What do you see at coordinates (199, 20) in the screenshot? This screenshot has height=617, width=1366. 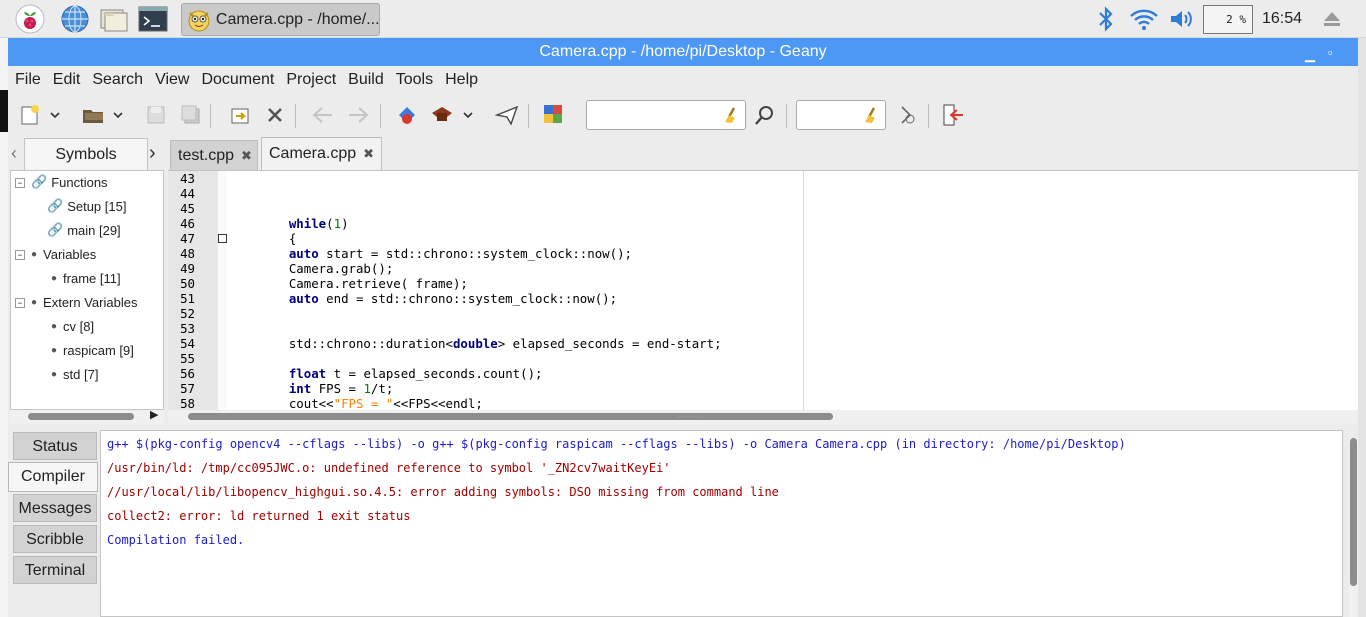 I see `geany-icon` at bounding box center [199, 20].